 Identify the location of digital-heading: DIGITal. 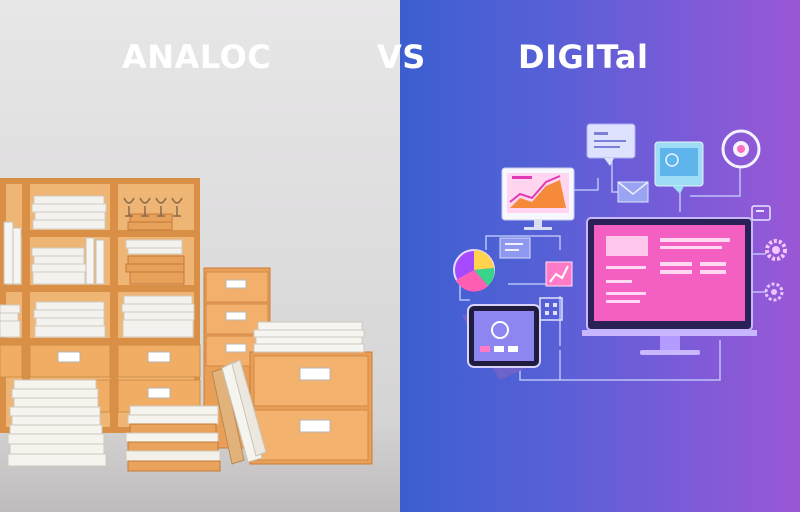
(583, 57).